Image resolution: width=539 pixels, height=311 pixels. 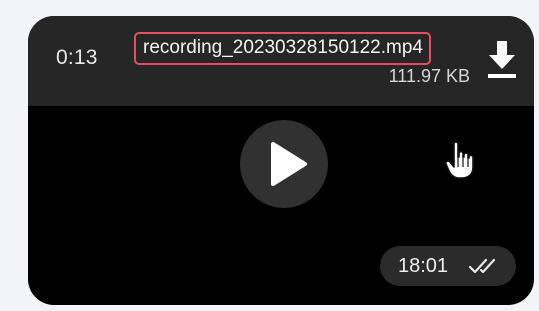 I want to click on file-size: 111.97 KB, so click(x=429, y=76).